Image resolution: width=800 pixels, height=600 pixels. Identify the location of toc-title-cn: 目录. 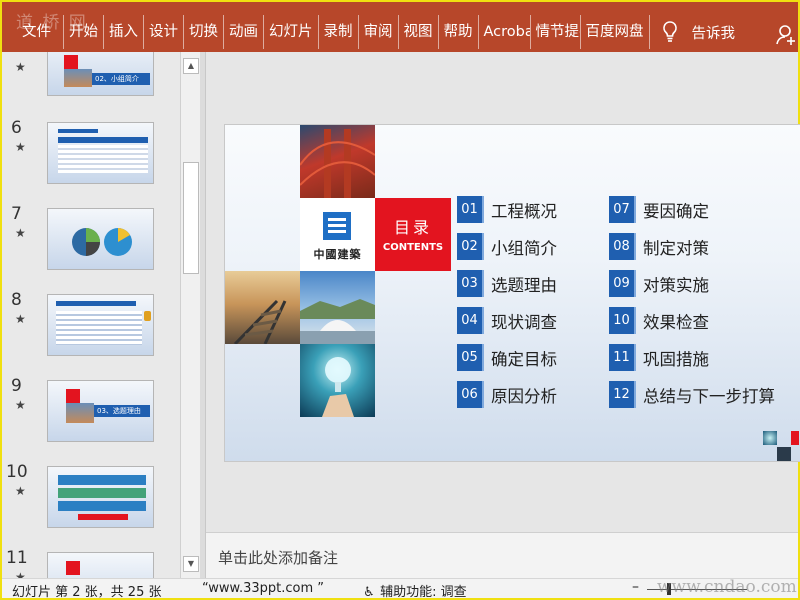
(412, 227).